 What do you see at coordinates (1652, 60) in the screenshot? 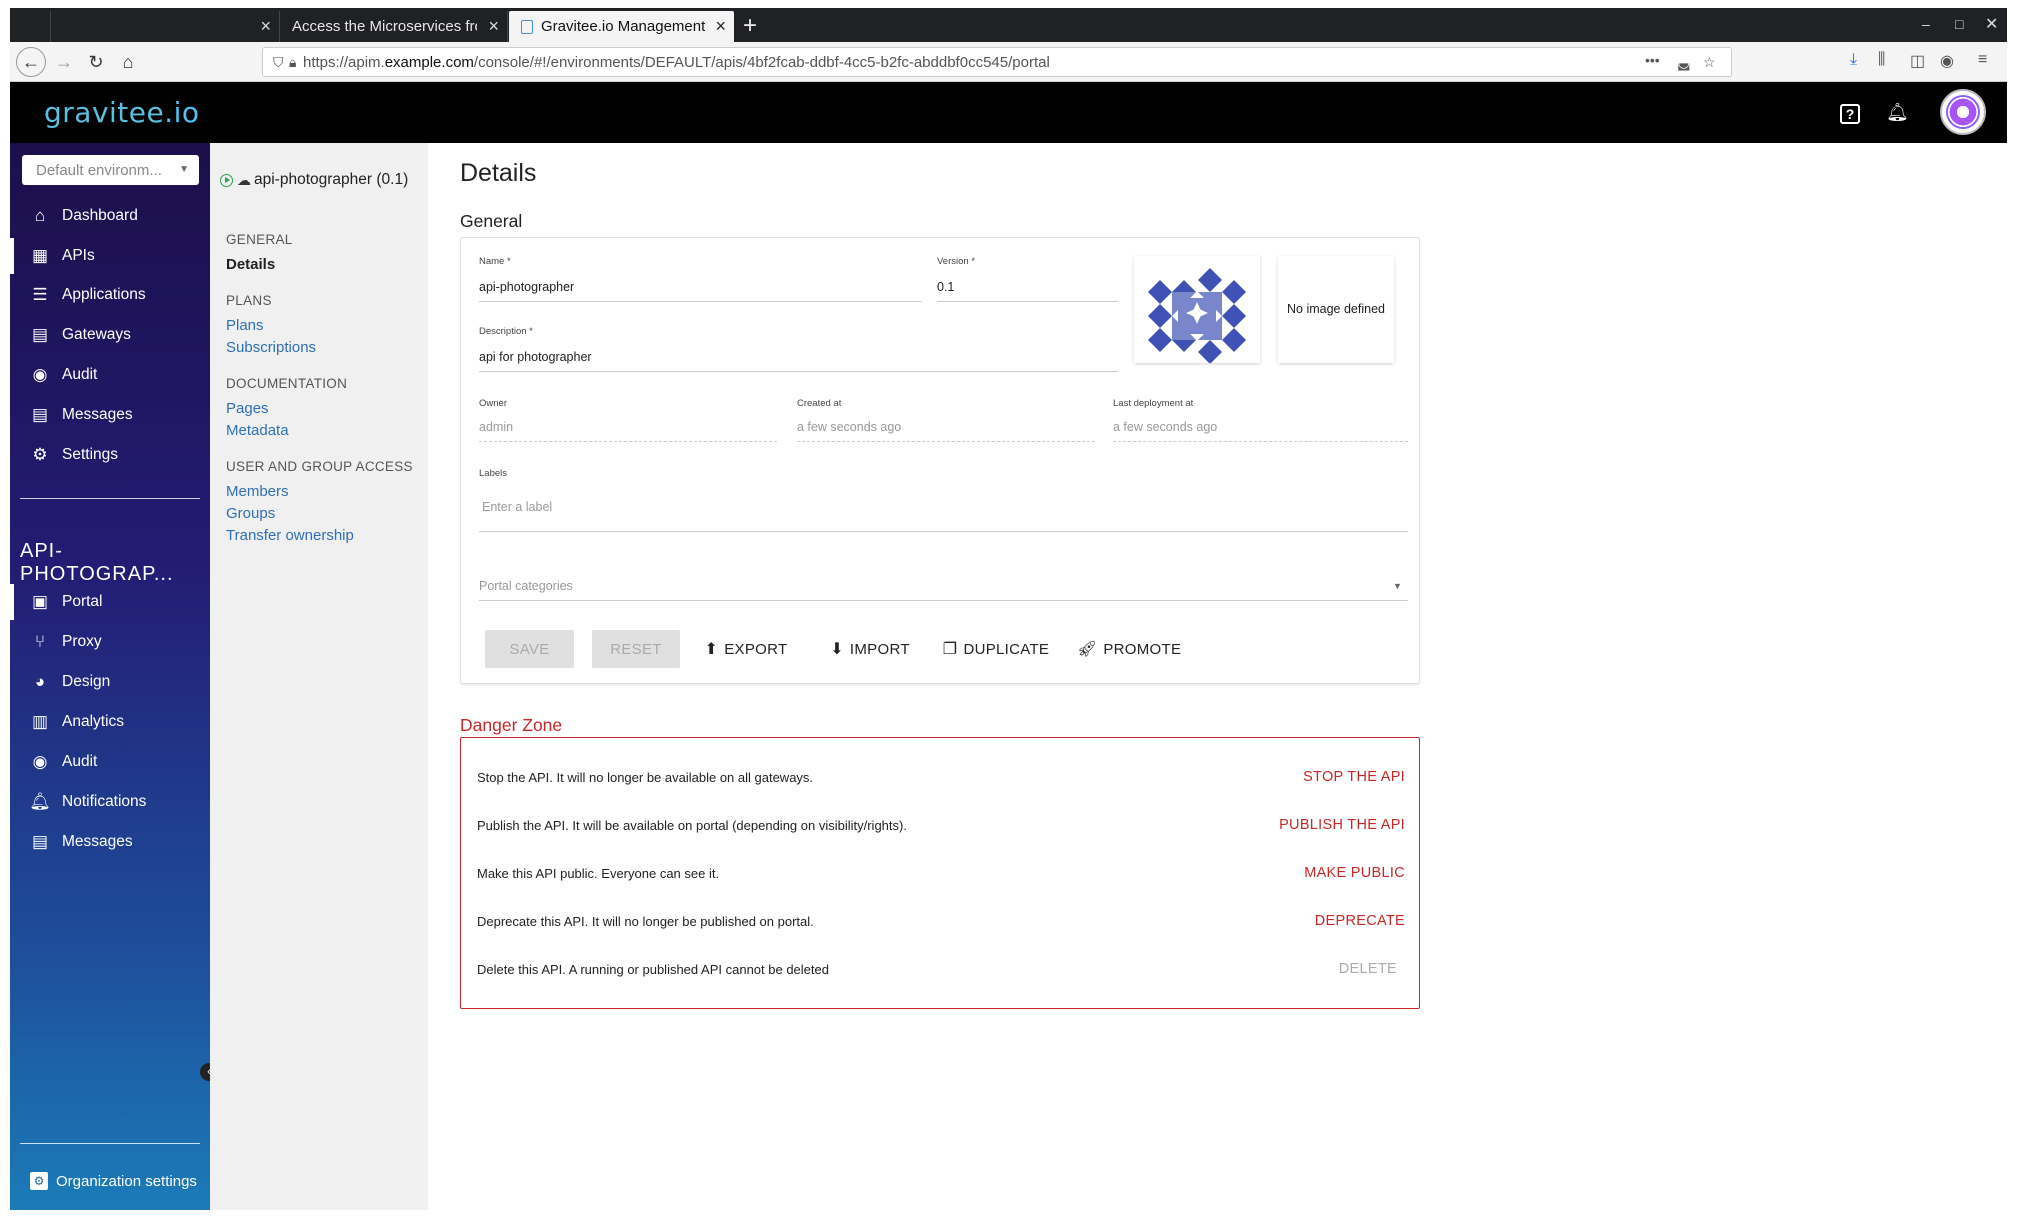
I see `more-icon: •••` at bounding box center [1652, 60].